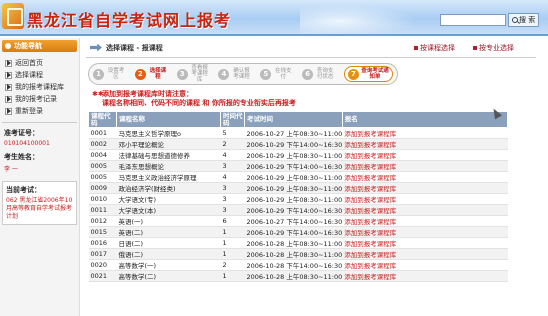 The height and width of the screenshot is (316, 548). What do you see at coordinates (39, 63) in the screenshot?
I see `nav-item-home: 返回首页` at bounding box center [39, 63].